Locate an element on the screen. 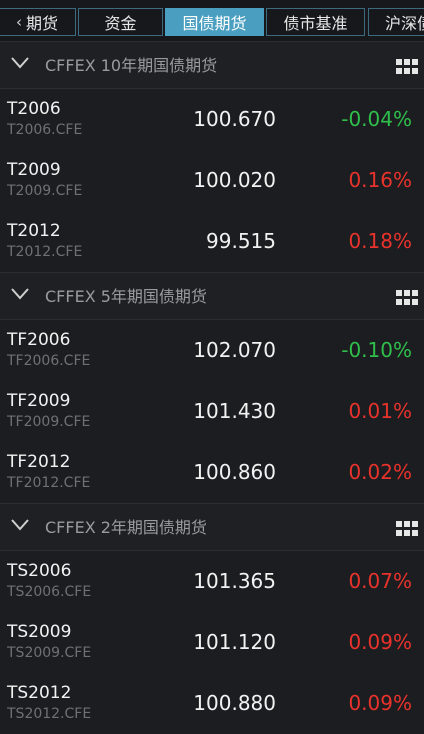 The width and height of the screenshot is (424, 734). last-price: 101.365 is located at coordinates (234, 581).